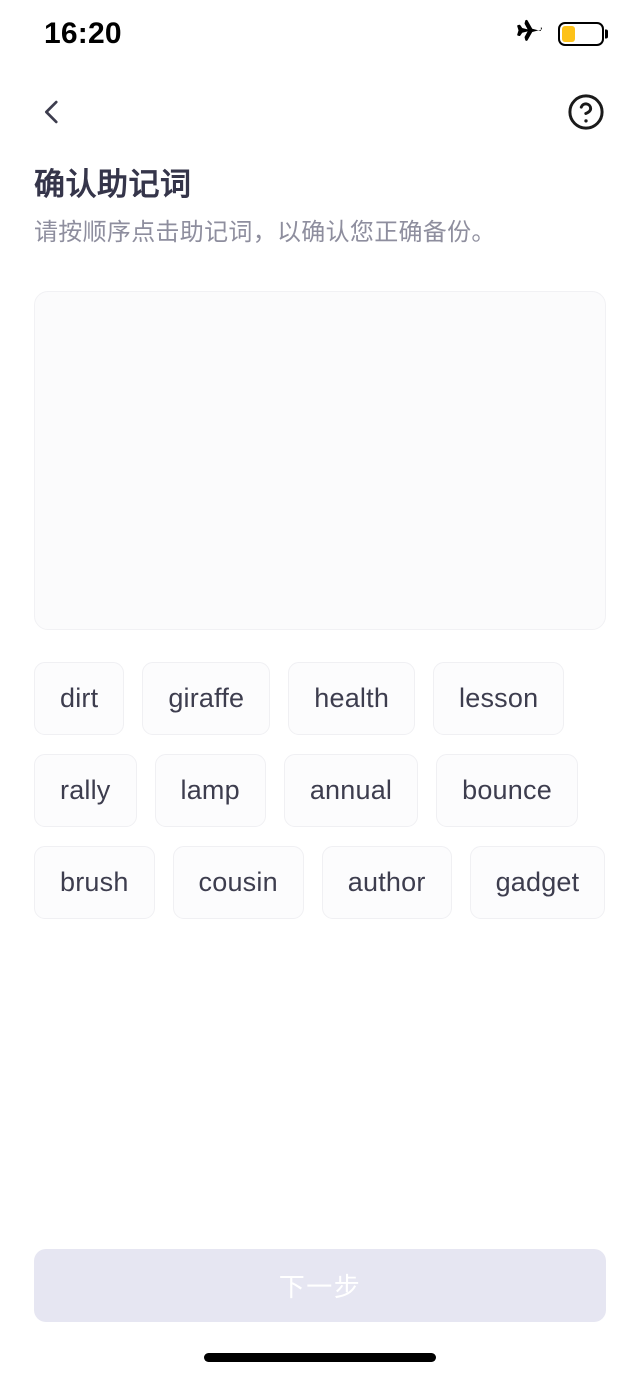  Describe the element at coordinates (507, 790) in the screenshot. I see `word-chip: bounce` at that location.